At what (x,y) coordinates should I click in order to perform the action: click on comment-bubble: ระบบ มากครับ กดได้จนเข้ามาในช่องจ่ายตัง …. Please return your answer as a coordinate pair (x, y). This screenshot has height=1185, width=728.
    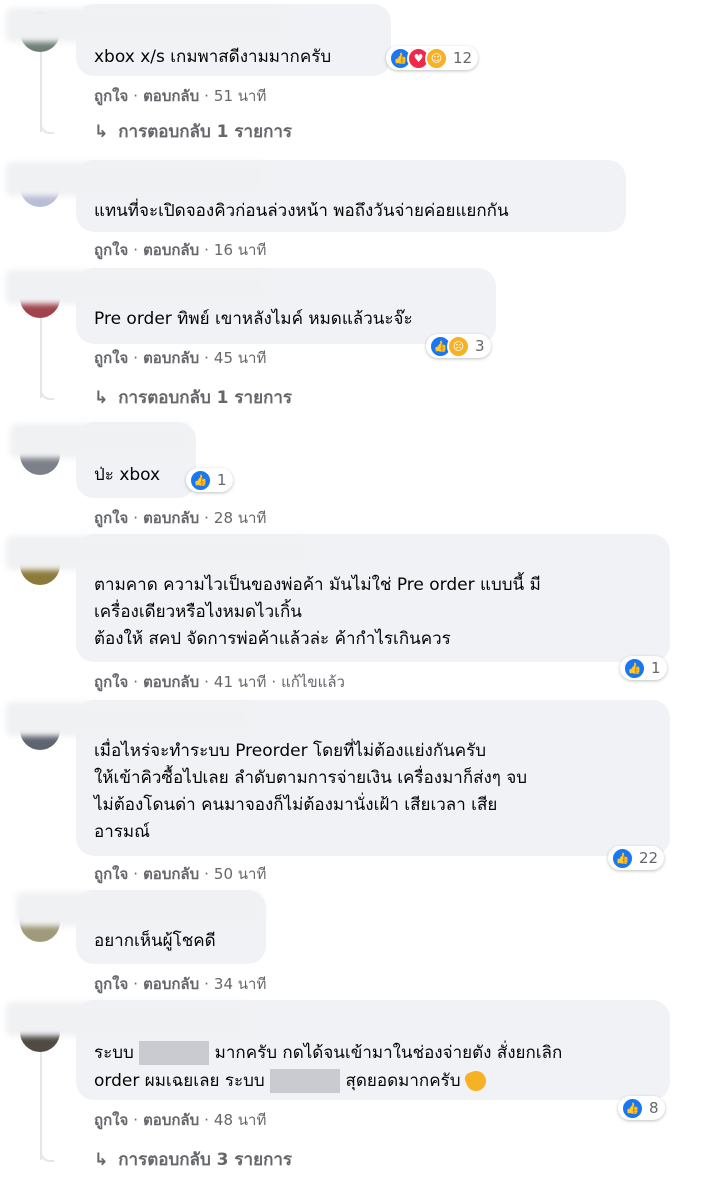
    Looking at the image, I should click on (338, 1050).